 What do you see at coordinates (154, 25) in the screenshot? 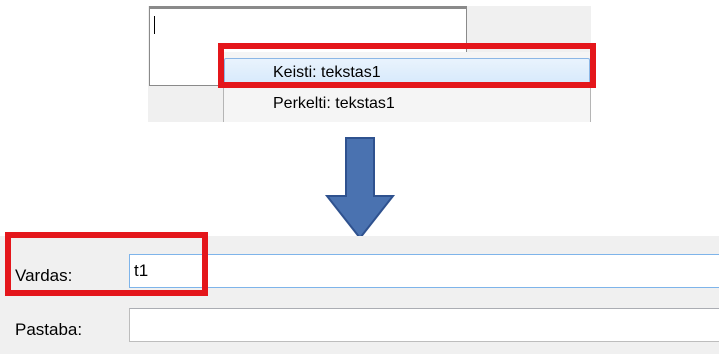
I see `text-caret` at bounding box center [154, 25].